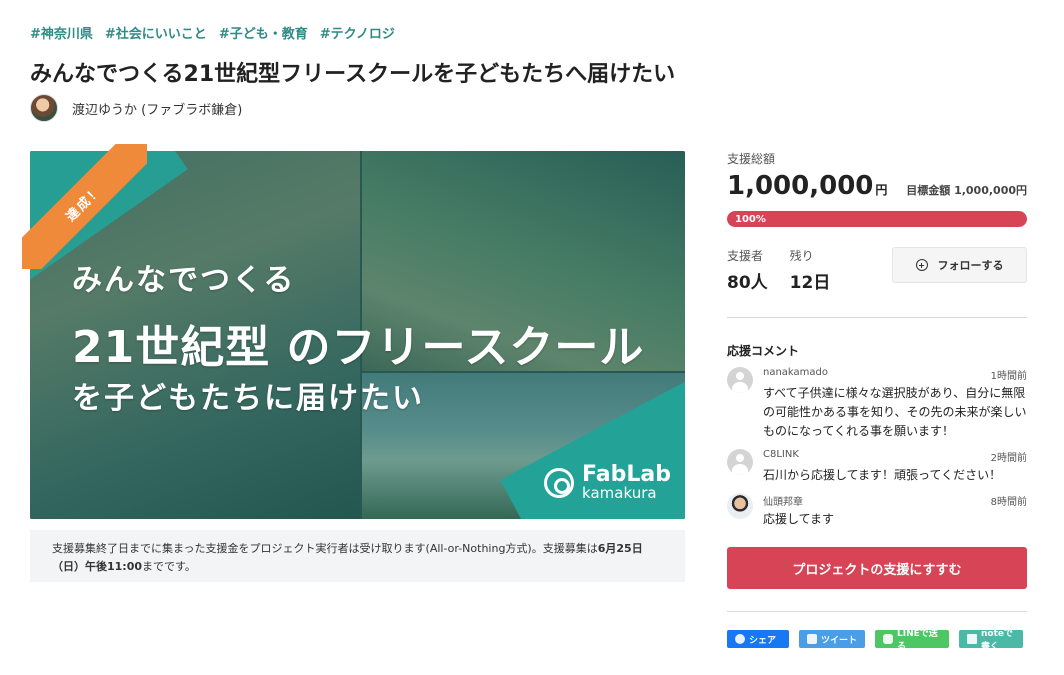  I want to click on support-project-button: プロジェクトの支援にすすむ, so click(877, 568).